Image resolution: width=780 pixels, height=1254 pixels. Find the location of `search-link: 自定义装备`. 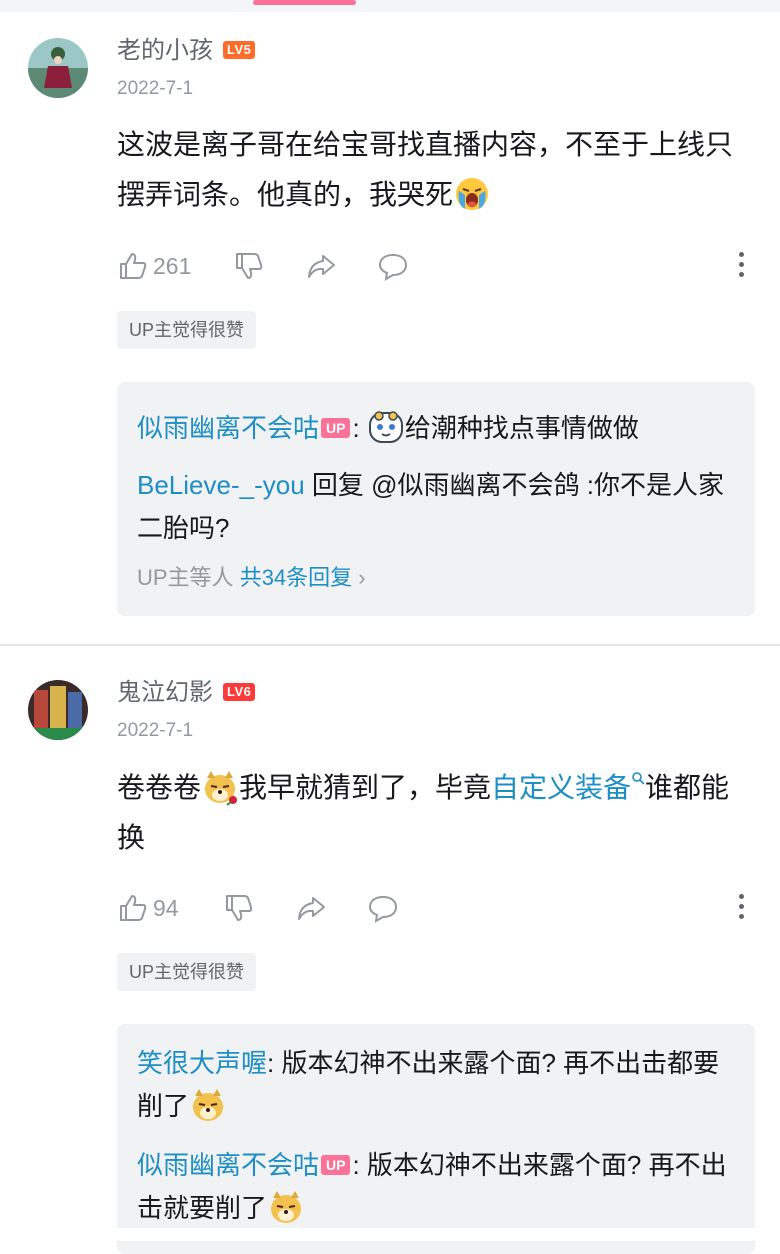

search-link: 自定义装备 is located at coordinates (568, 787).